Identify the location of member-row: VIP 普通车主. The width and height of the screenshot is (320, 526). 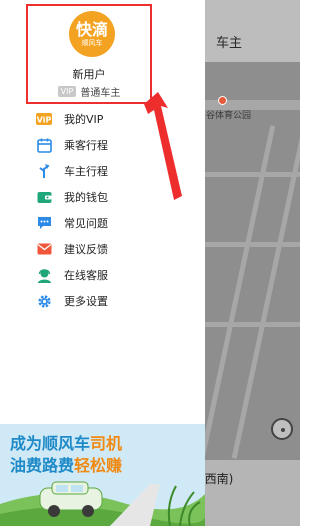
(89, 91).